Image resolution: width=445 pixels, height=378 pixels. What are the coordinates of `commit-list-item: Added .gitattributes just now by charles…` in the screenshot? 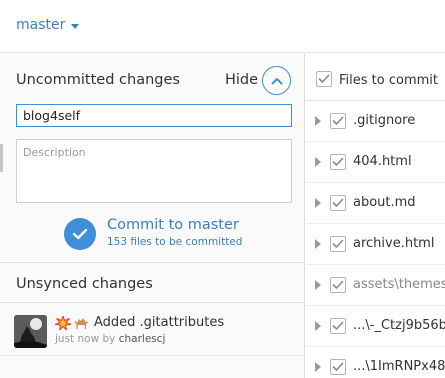 It's located at (152, 329).